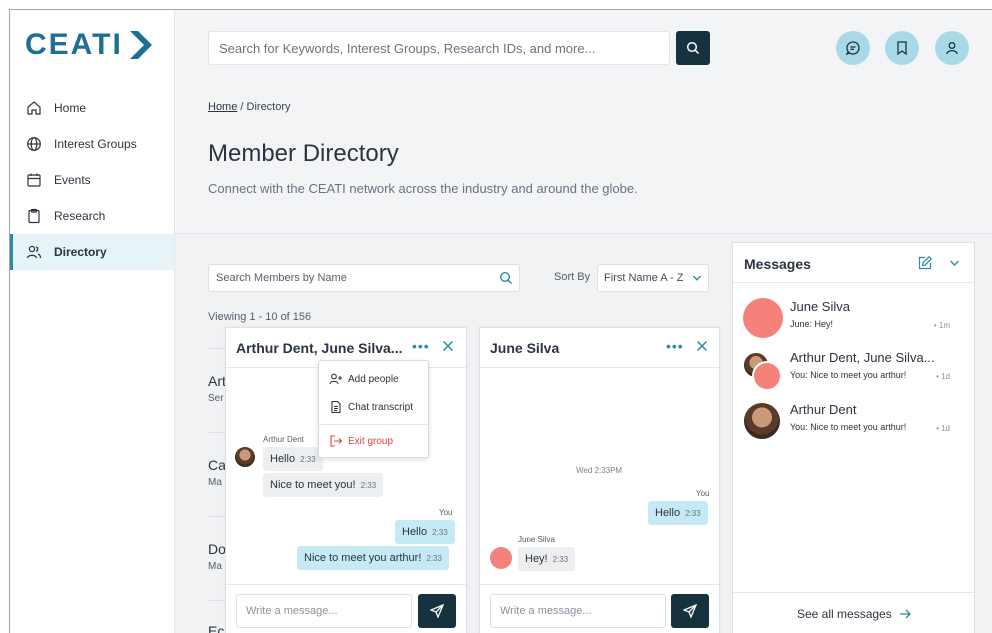 The width and height of the screenshot is (992, 633). Describe the element at coordinates (364, 379) in the screenshot. I see `add-people-menu-item: Add people` at that location.